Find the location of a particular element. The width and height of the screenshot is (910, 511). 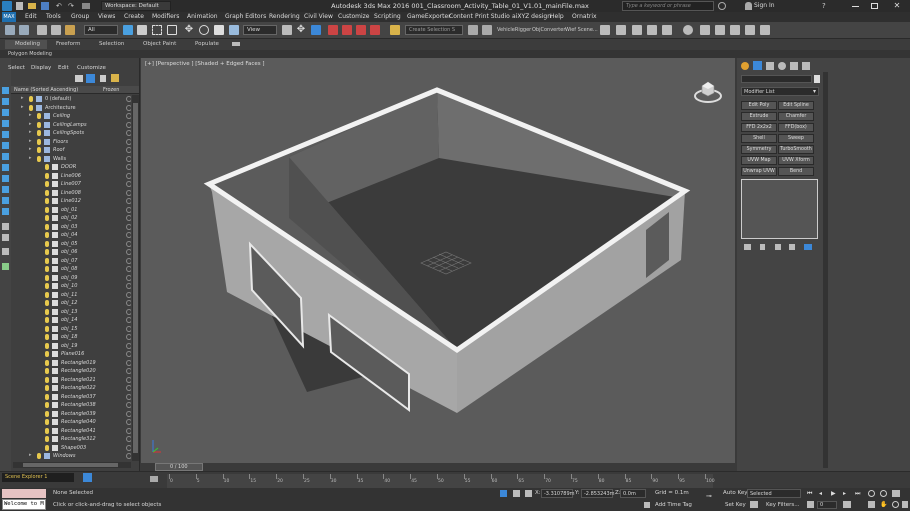

menu-rendering: Rendering is located at coordinates (284, 16).